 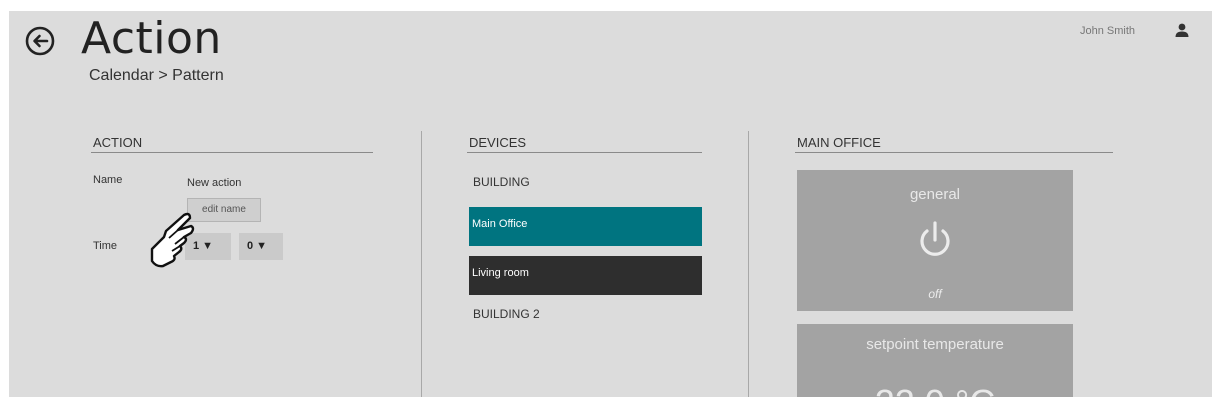 I want to click on action-name-value: New action, so click(x=214, y=183).